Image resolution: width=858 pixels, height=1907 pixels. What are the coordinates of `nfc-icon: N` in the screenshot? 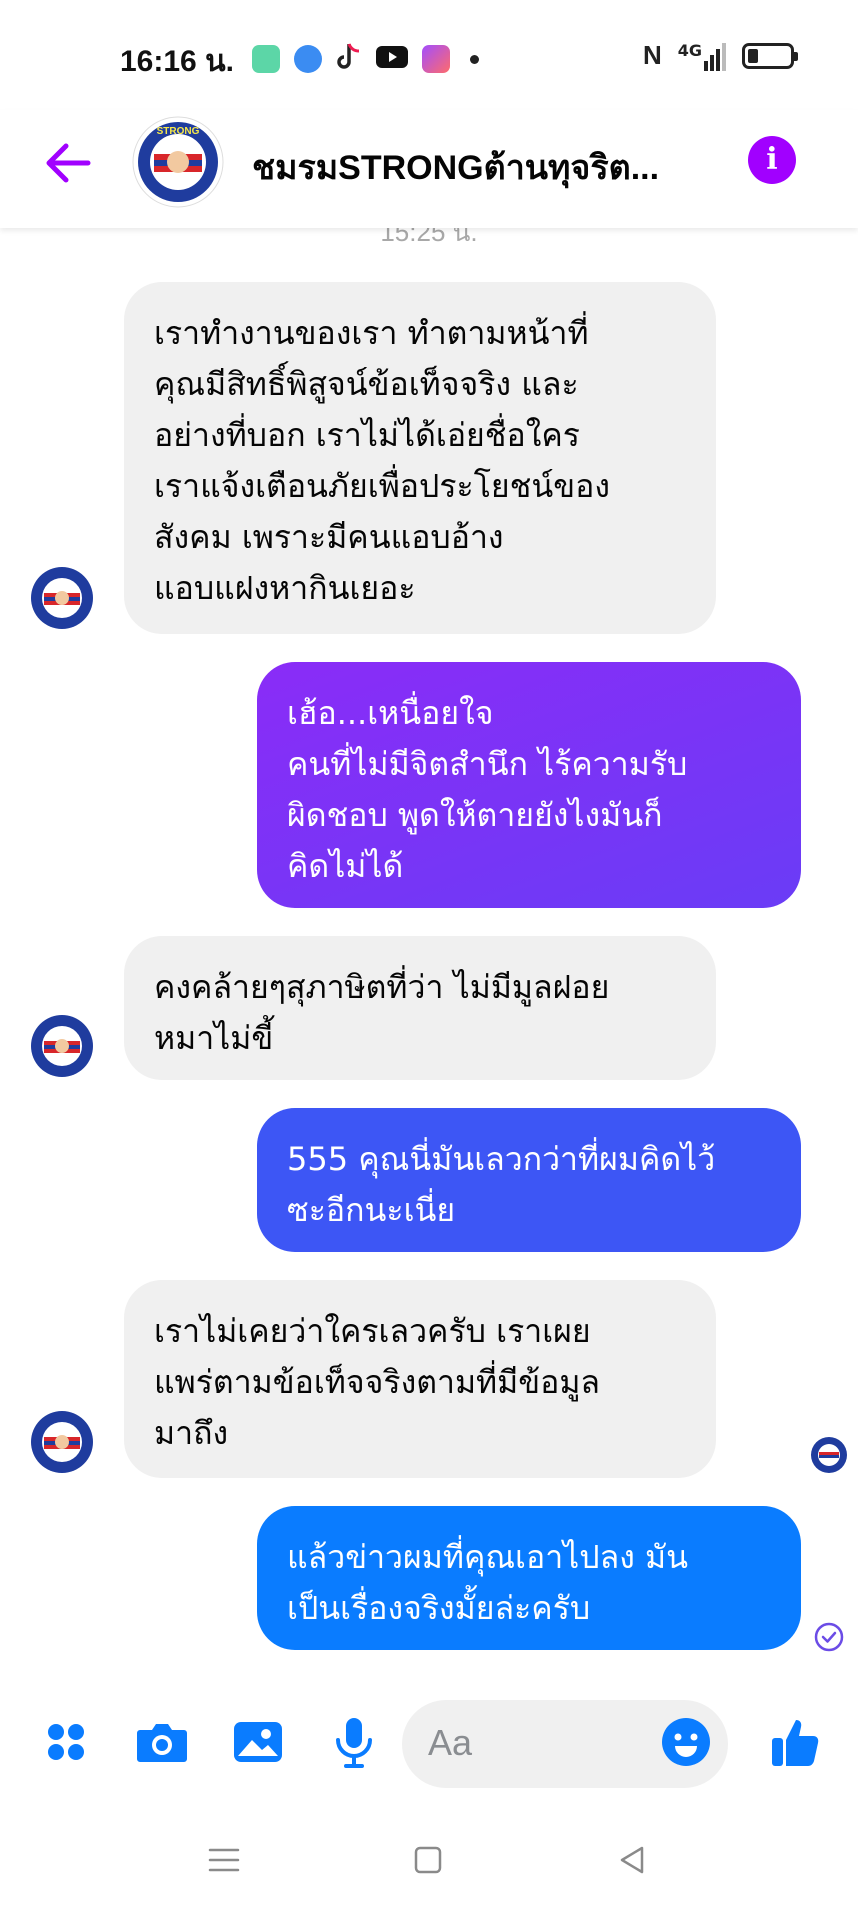 It's located at (652, 55).